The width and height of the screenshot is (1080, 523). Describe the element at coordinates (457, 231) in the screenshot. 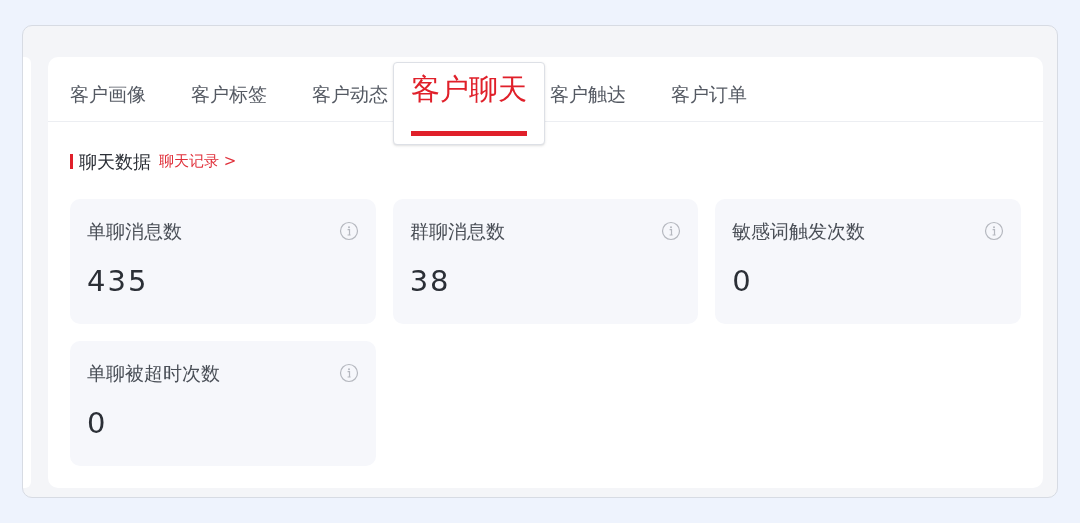

I see `stat-label: 群聊消息数` at that location.